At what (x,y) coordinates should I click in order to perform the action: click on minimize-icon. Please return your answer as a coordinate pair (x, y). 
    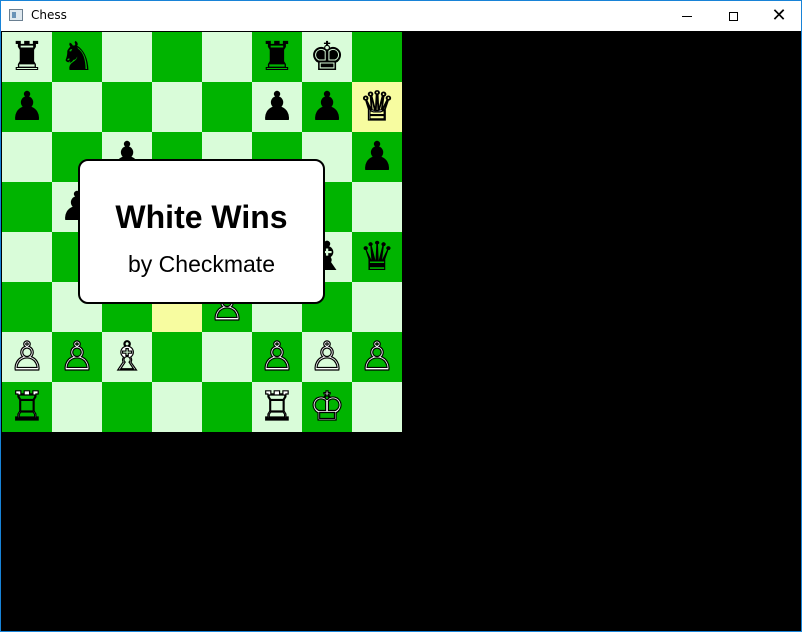
    Looking at the image, I should click on (687, 16).